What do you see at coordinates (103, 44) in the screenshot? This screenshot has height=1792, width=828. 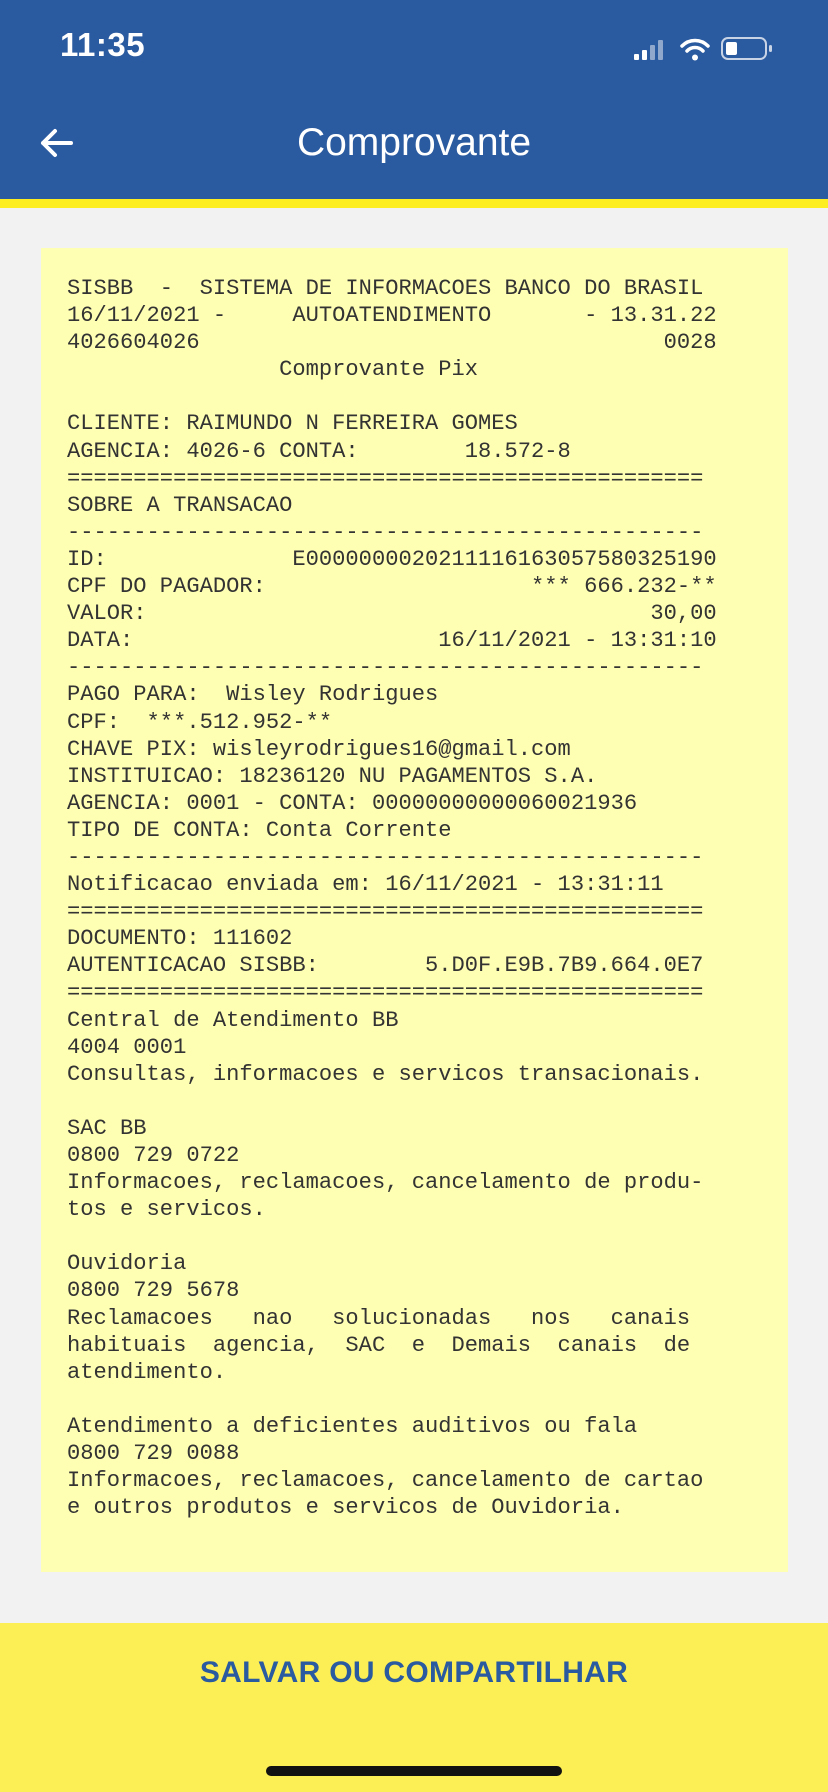 I see `status-bar-time: 11:35` at bounding box center [103, 44].